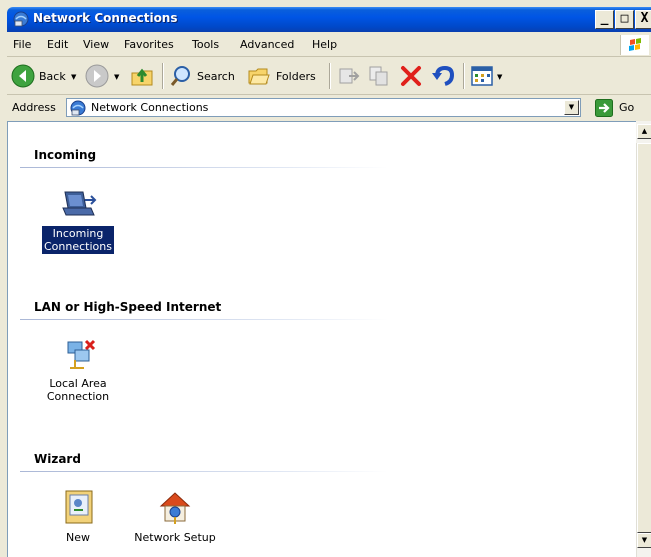  What do you see at coordinates (116, 77) in the screenshot?
I see `forward-dropdown-arrow-icon: ▼` at bounding box center [116, 77].